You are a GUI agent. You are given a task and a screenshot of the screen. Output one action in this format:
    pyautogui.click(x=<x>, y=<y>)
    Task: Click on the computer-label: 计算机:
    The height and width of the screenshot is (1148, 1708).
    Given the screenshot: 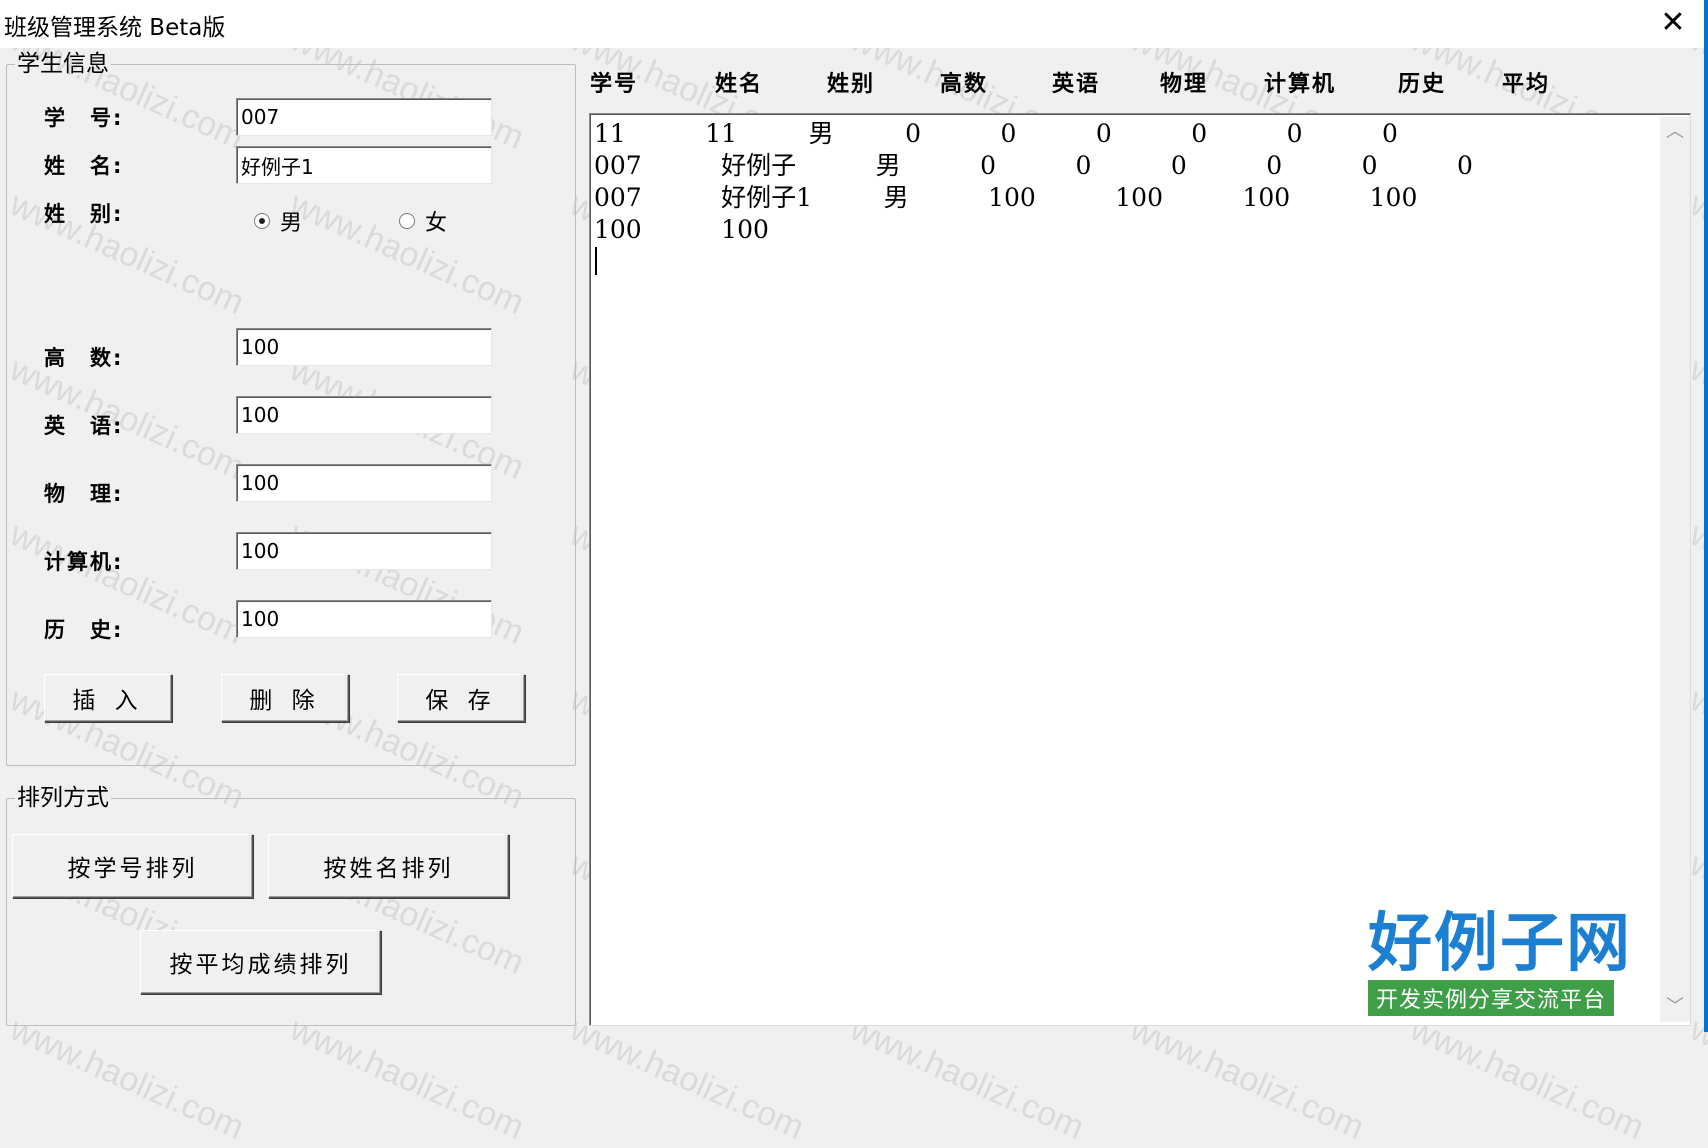 What is the action you would take?
    pyautogui.click(x=84, y=562)
    